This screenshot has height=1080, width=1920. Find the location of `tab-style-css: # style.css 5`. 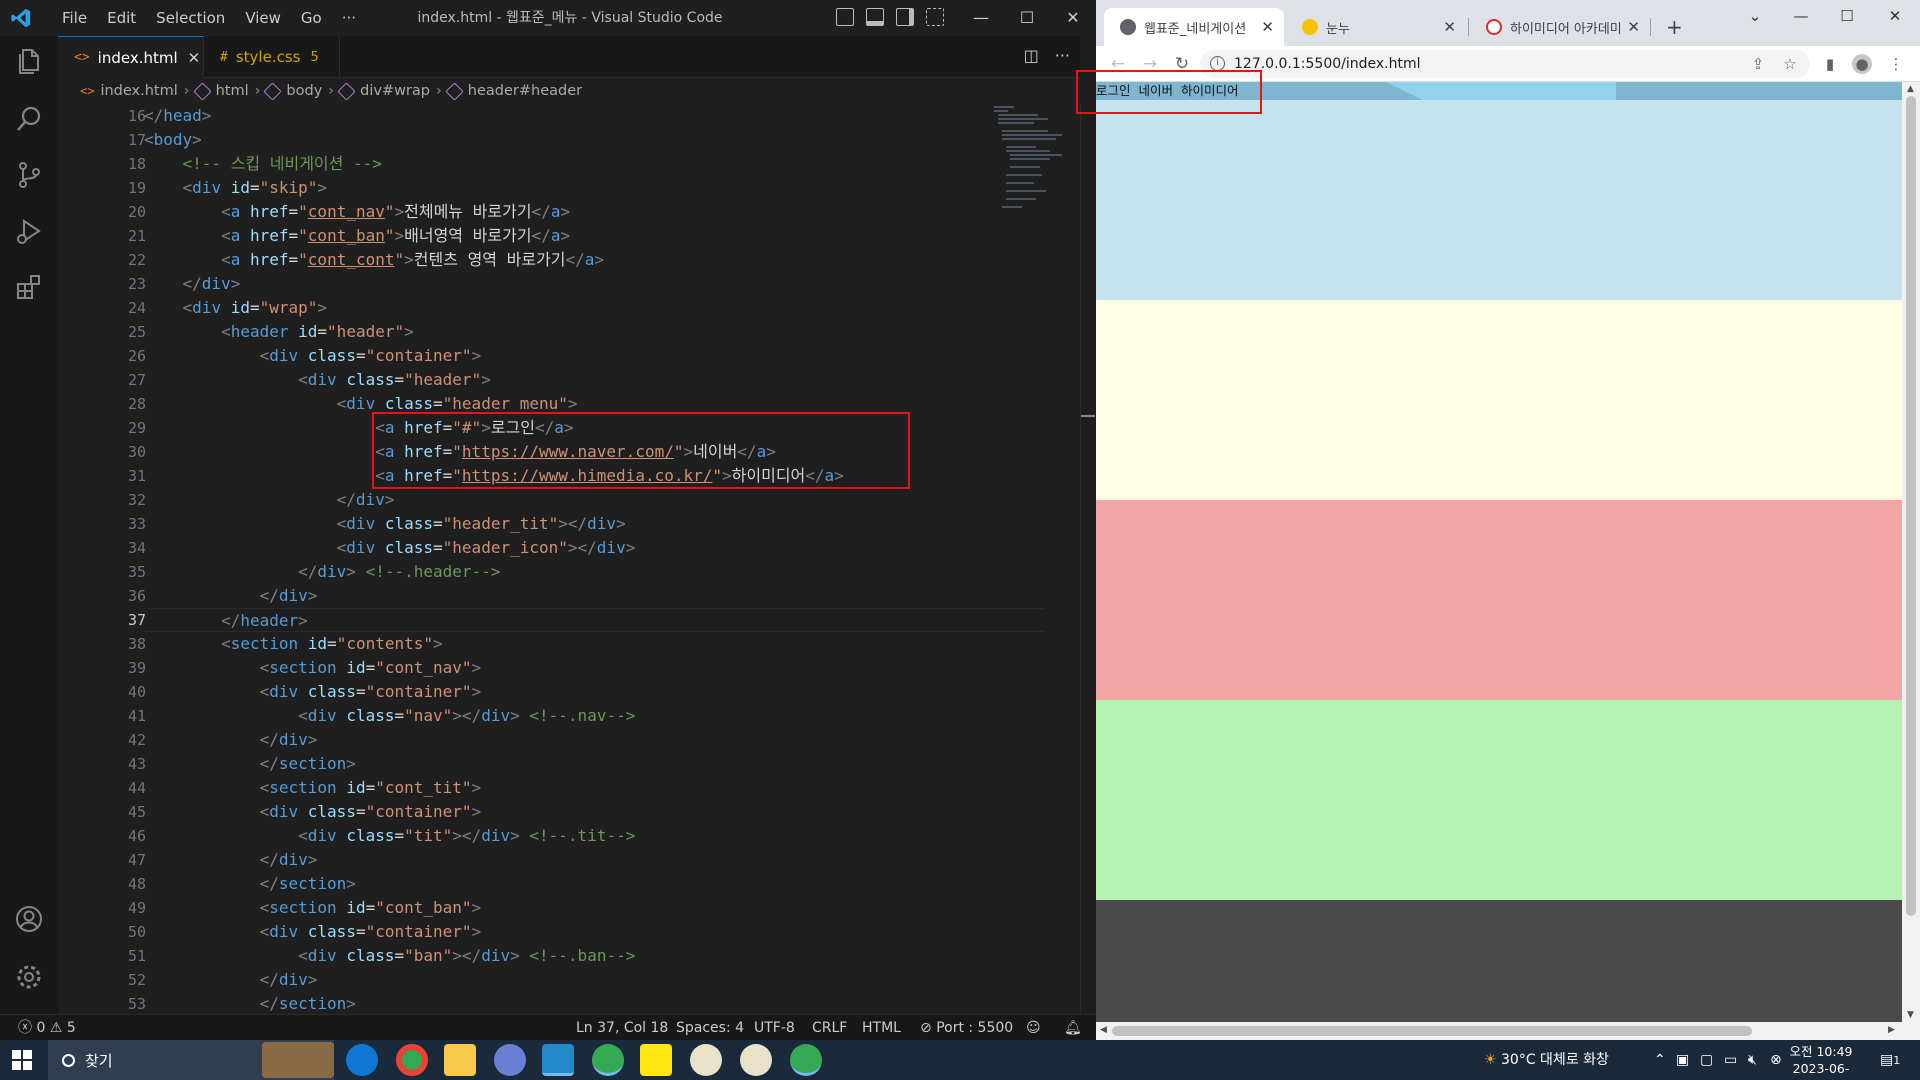

tab-style-css: # style.css 5 is located at coordinates (272, 57).